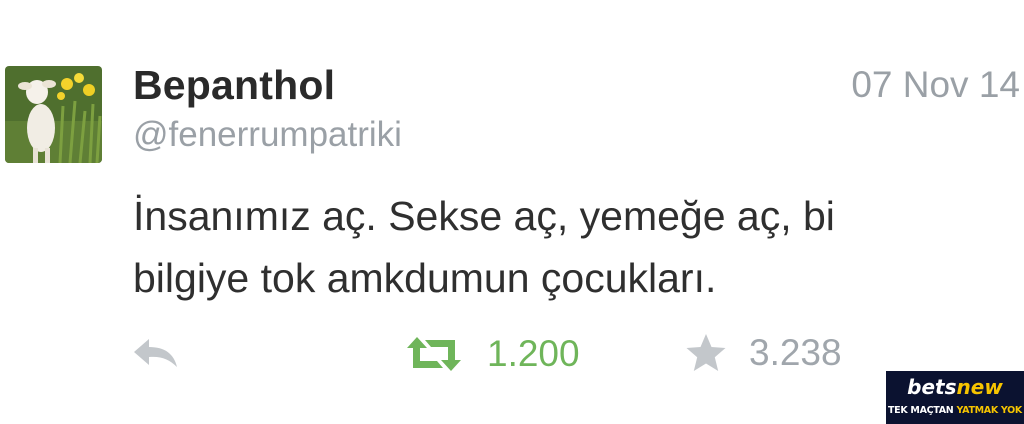 Image resolution: width=1024 pixels, height=424 pixels. What do you see at coordinates (533, 353) in the screenshot?
I see `retweet-count: 1.200` at bounding box center [533, 353].